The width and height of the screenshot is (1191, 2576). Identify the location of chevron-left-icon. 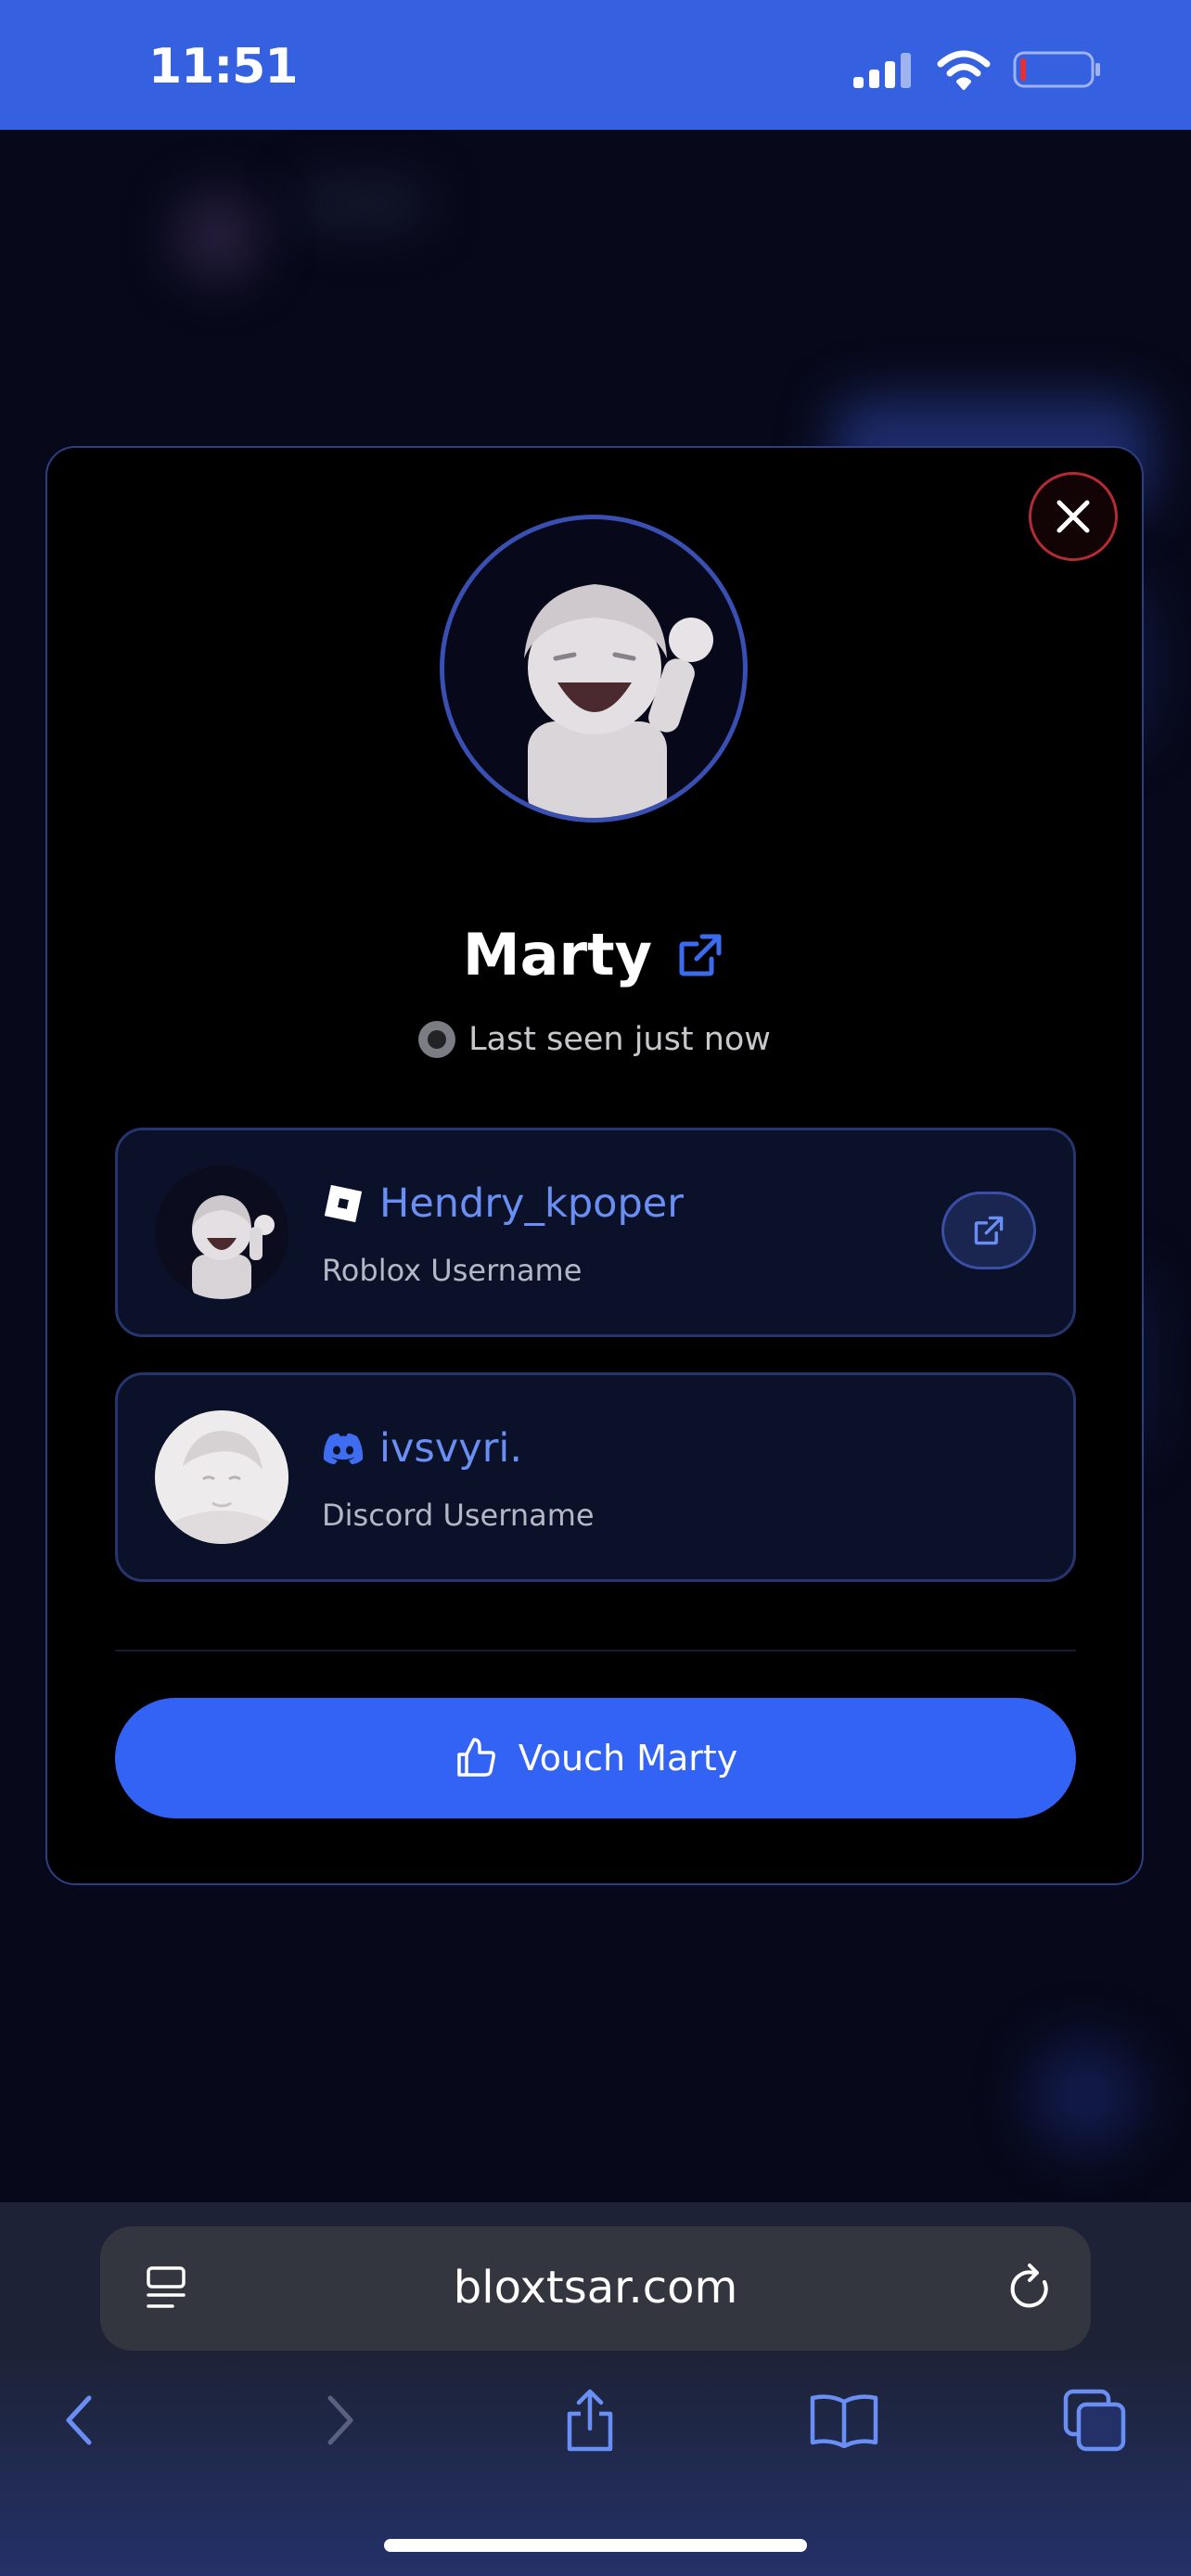
(79, 2420).